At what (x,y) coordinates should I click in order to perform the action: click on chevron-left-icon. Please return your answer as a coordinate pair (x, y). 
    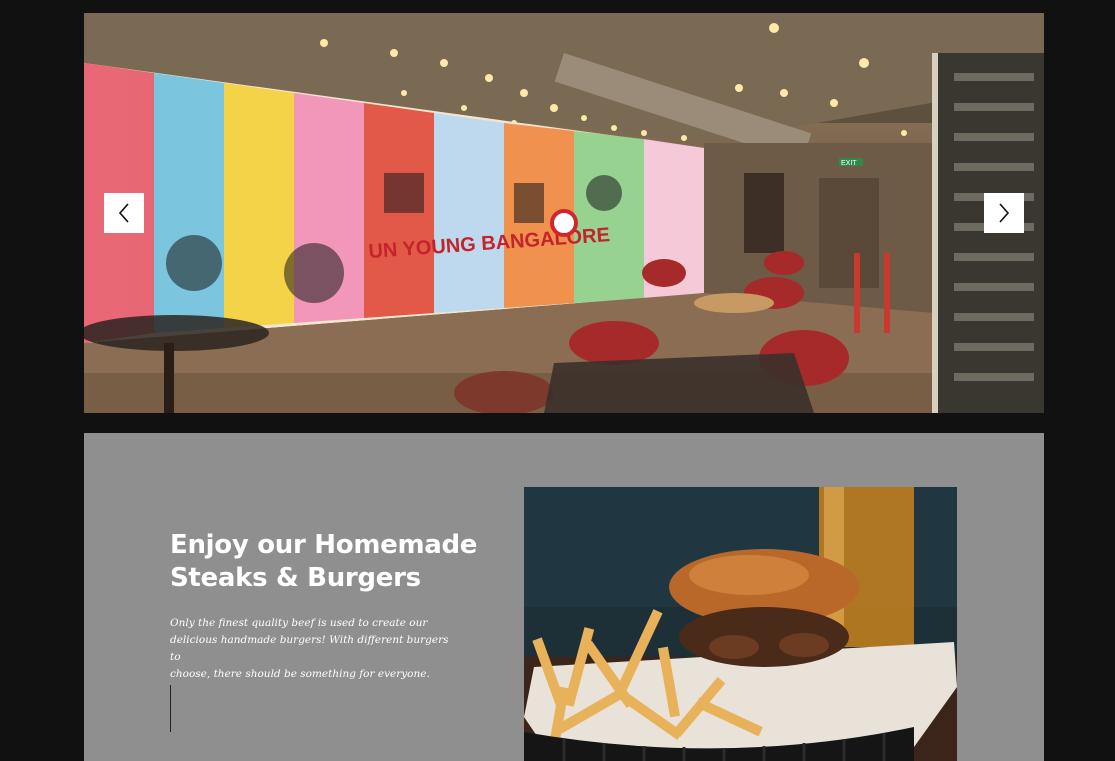
    Looking at the image, I should click on (123, 213).